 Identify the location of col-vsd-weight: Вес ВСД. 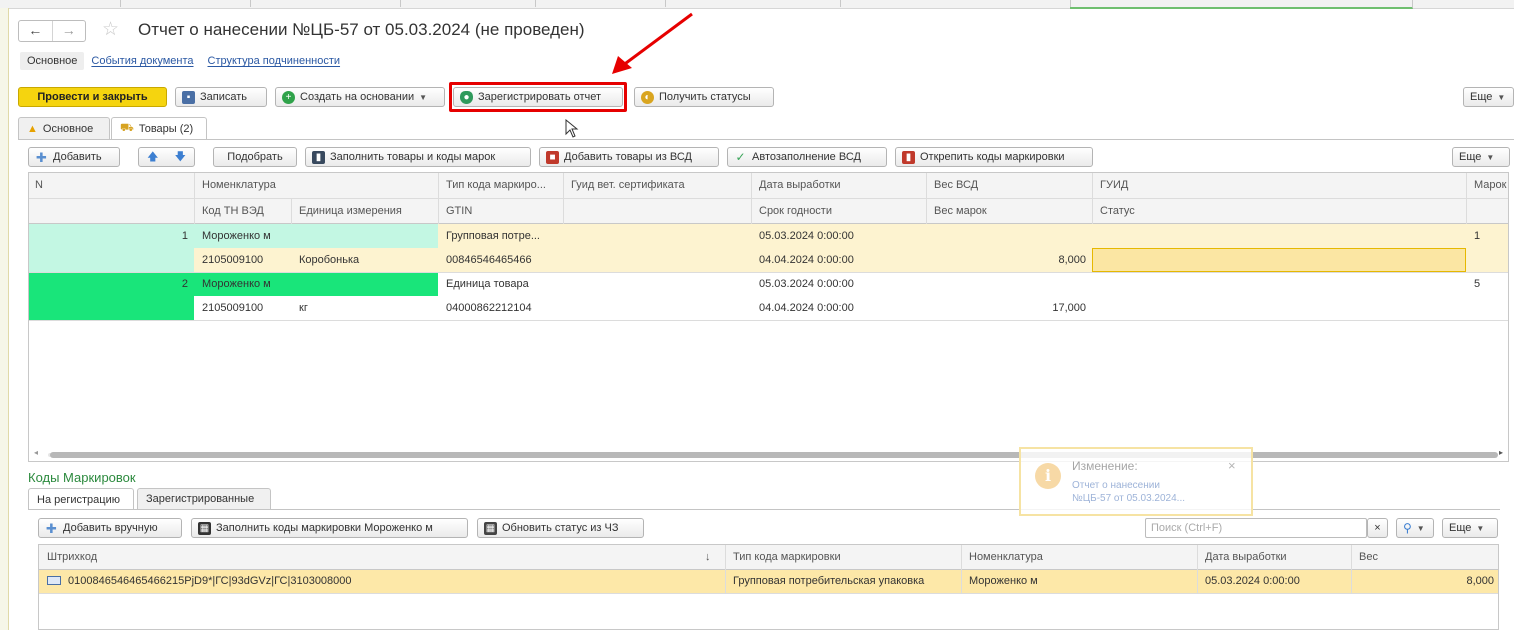
(1010, 185).